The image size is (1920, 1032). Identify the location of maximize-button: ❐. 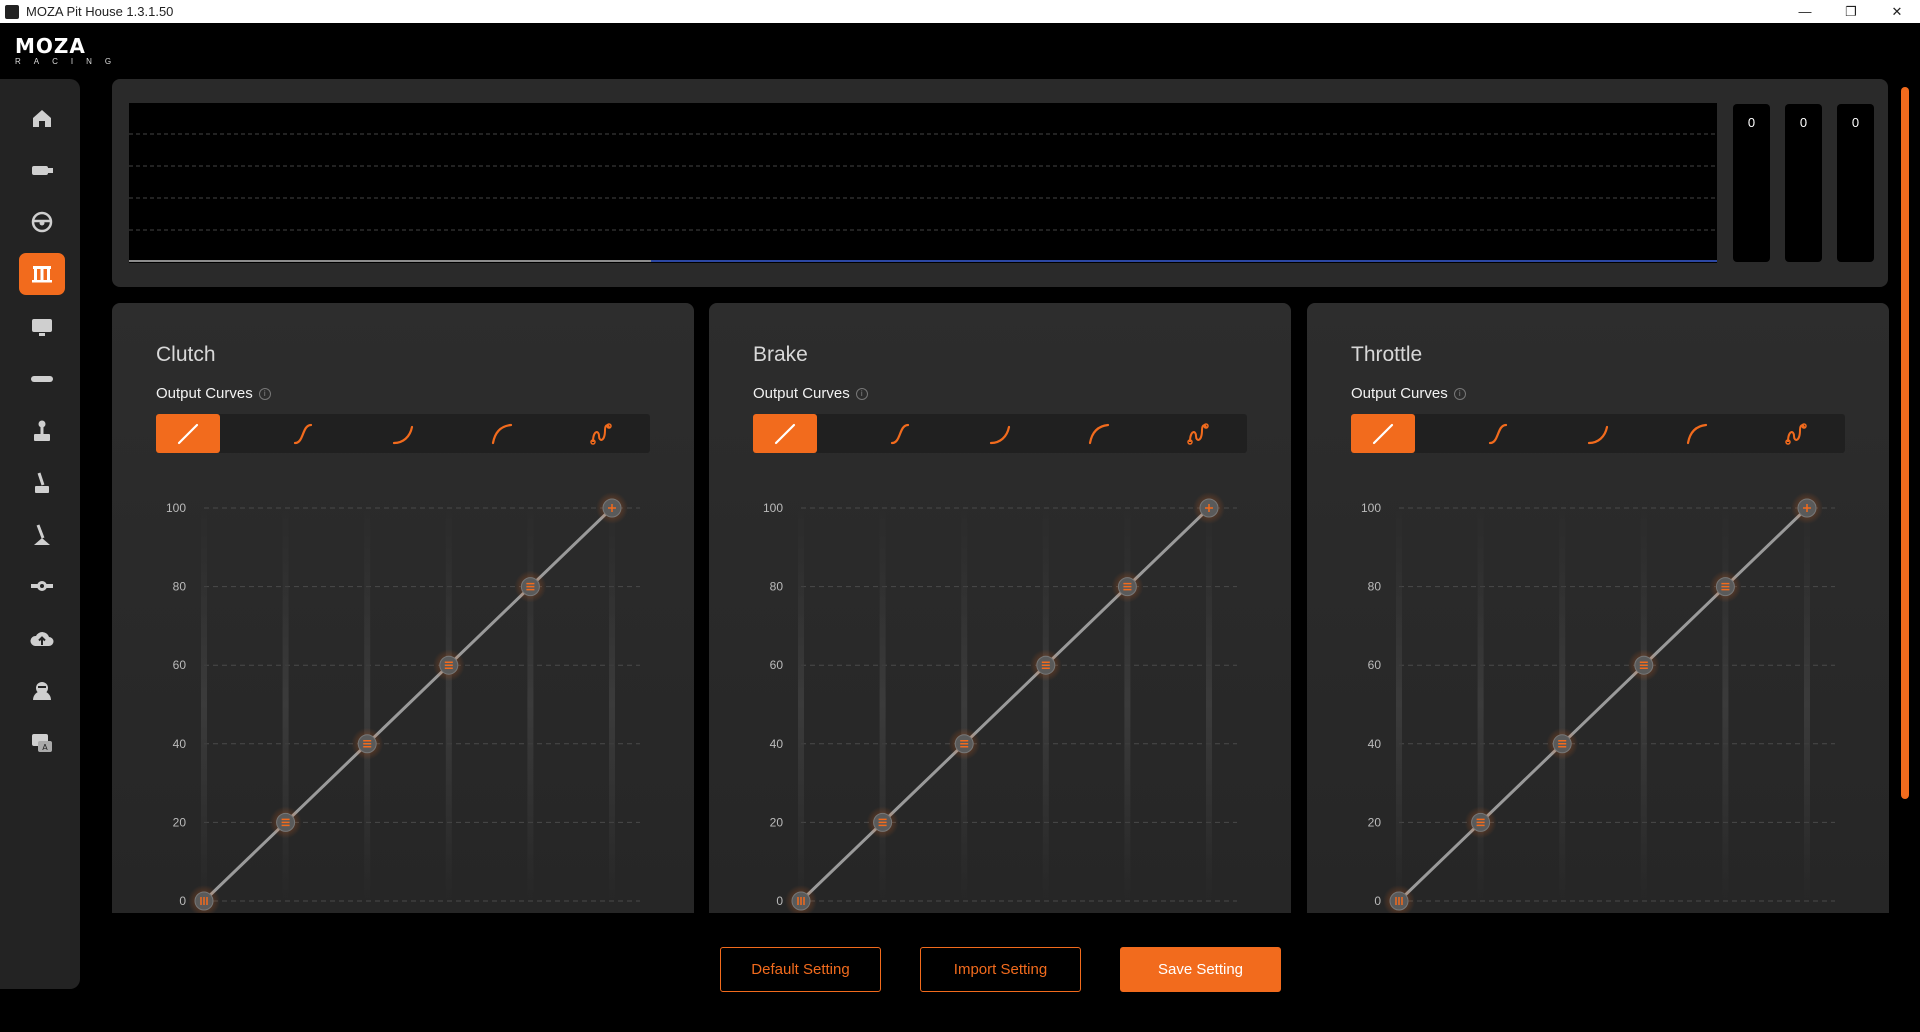
(1851, 11).